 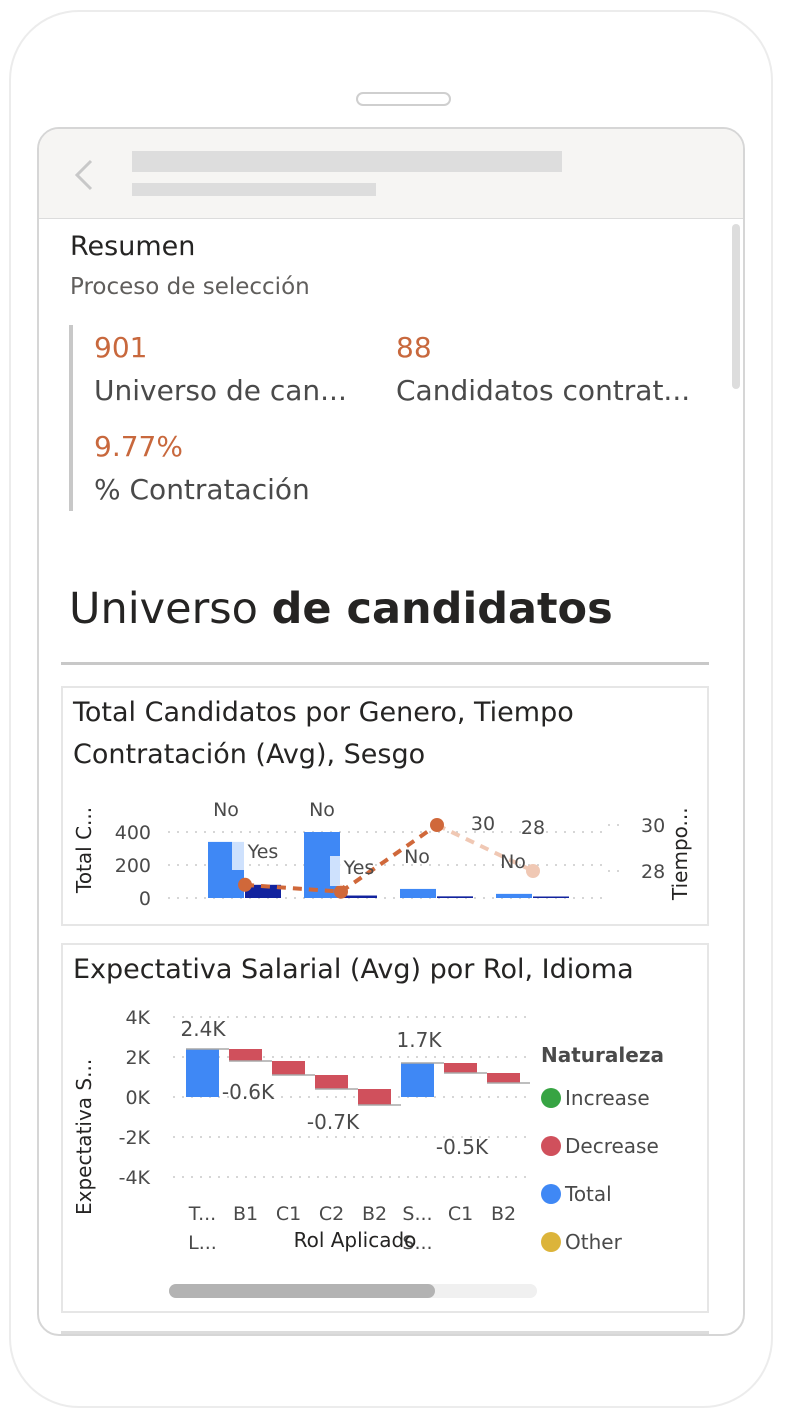 I want to click on y-tick-label: 200, so click(x=133, y=866).